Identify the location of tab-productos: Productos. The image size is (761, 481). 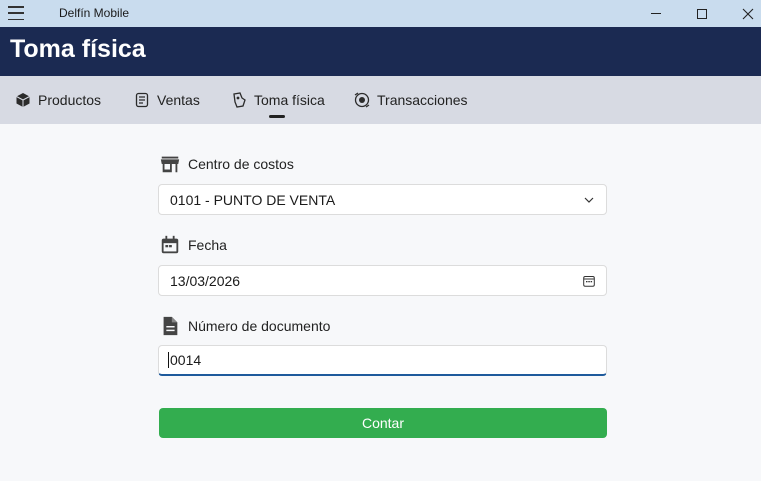
(57, 100).